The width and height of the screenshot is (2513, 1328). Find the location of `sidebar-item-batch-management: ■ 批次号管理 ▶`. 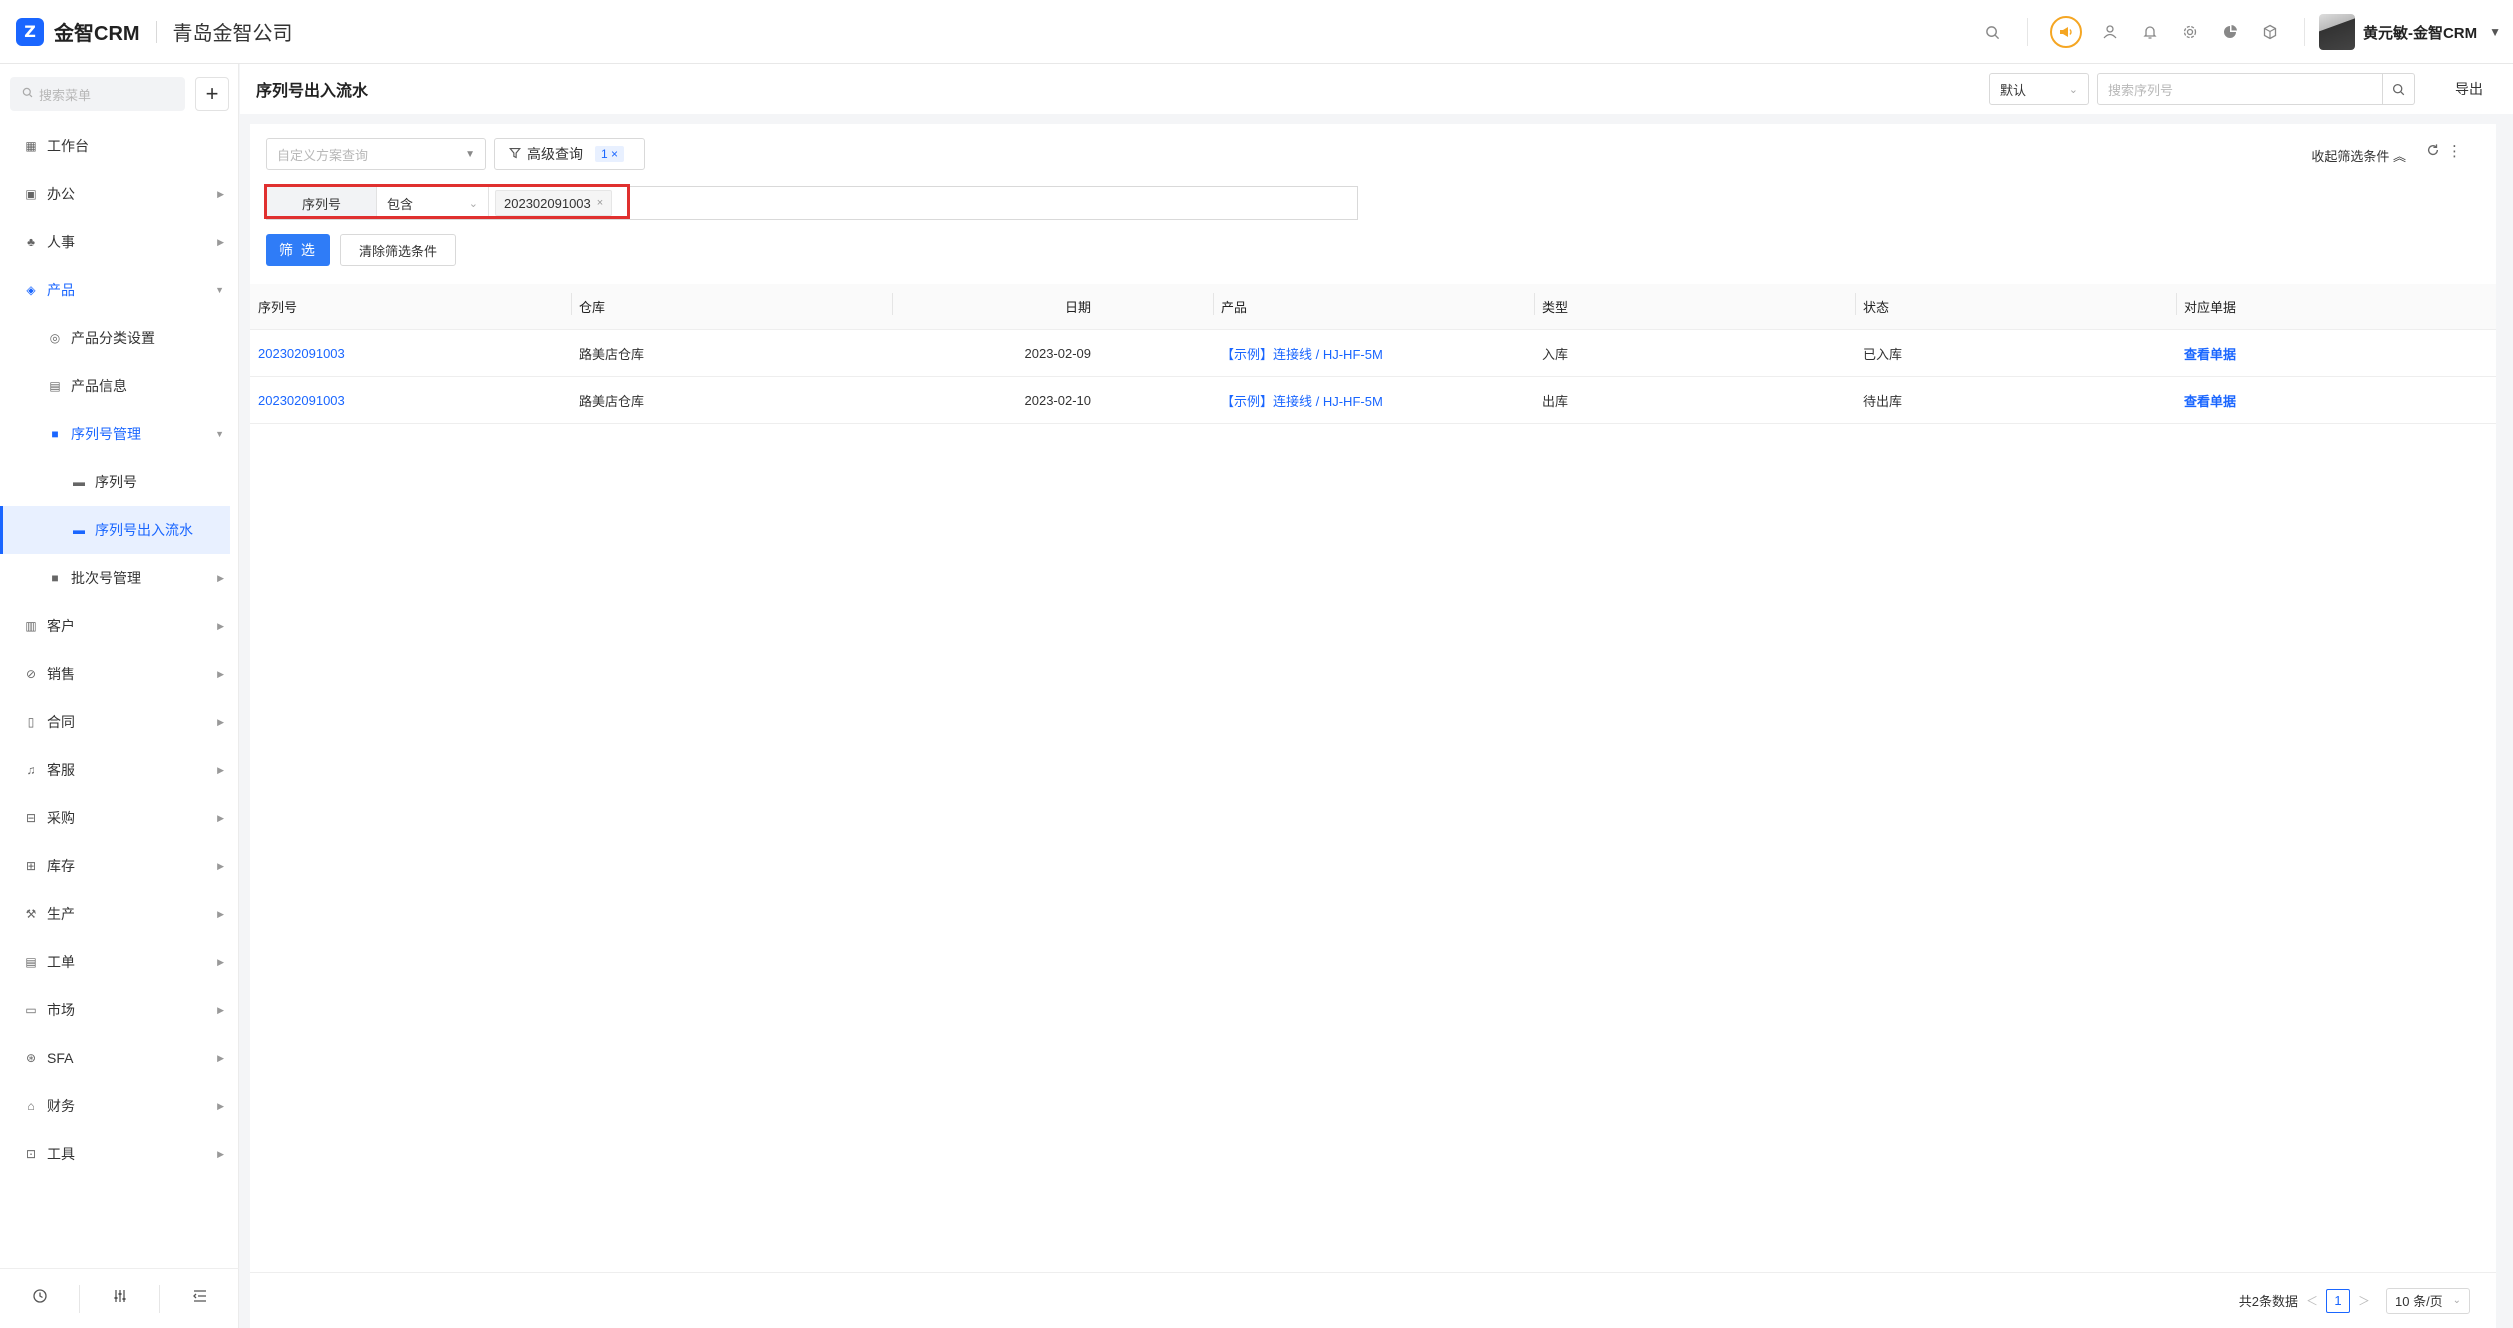

sidebar-item-batch-management: ■ 批次号管理 ▶ is located at coordinates (115, 578).